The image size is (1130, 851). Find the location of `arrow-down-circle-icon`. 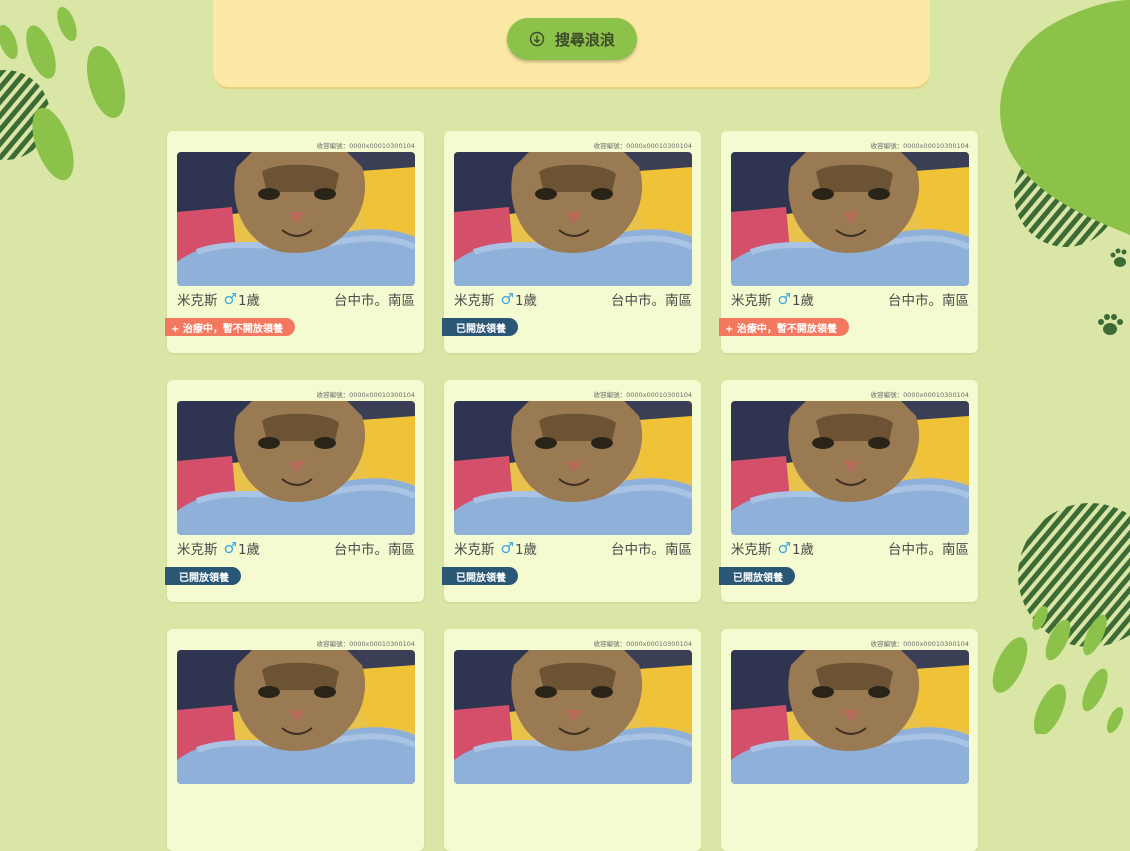

arrow-down-circle-icon is located at coordinates (537, 39).